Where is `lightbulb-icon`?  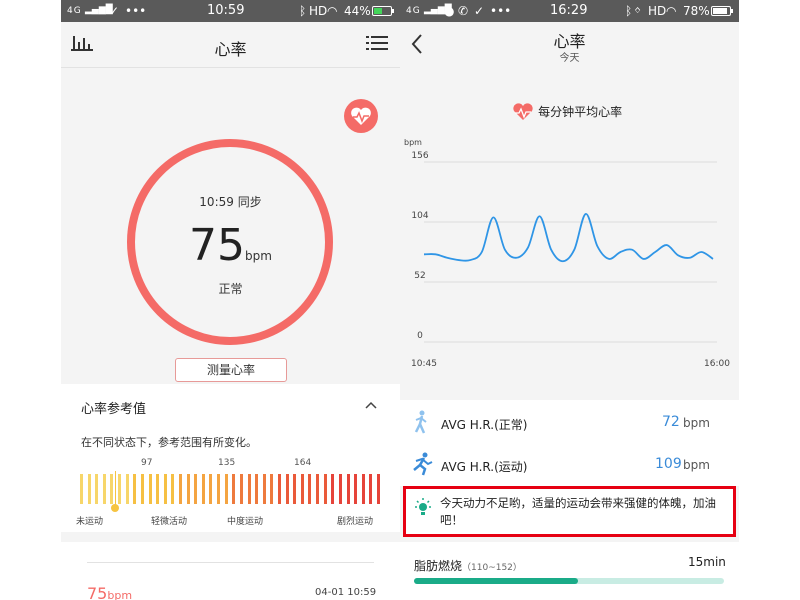 lightbulb-icon is located at coordinates (423, 506).